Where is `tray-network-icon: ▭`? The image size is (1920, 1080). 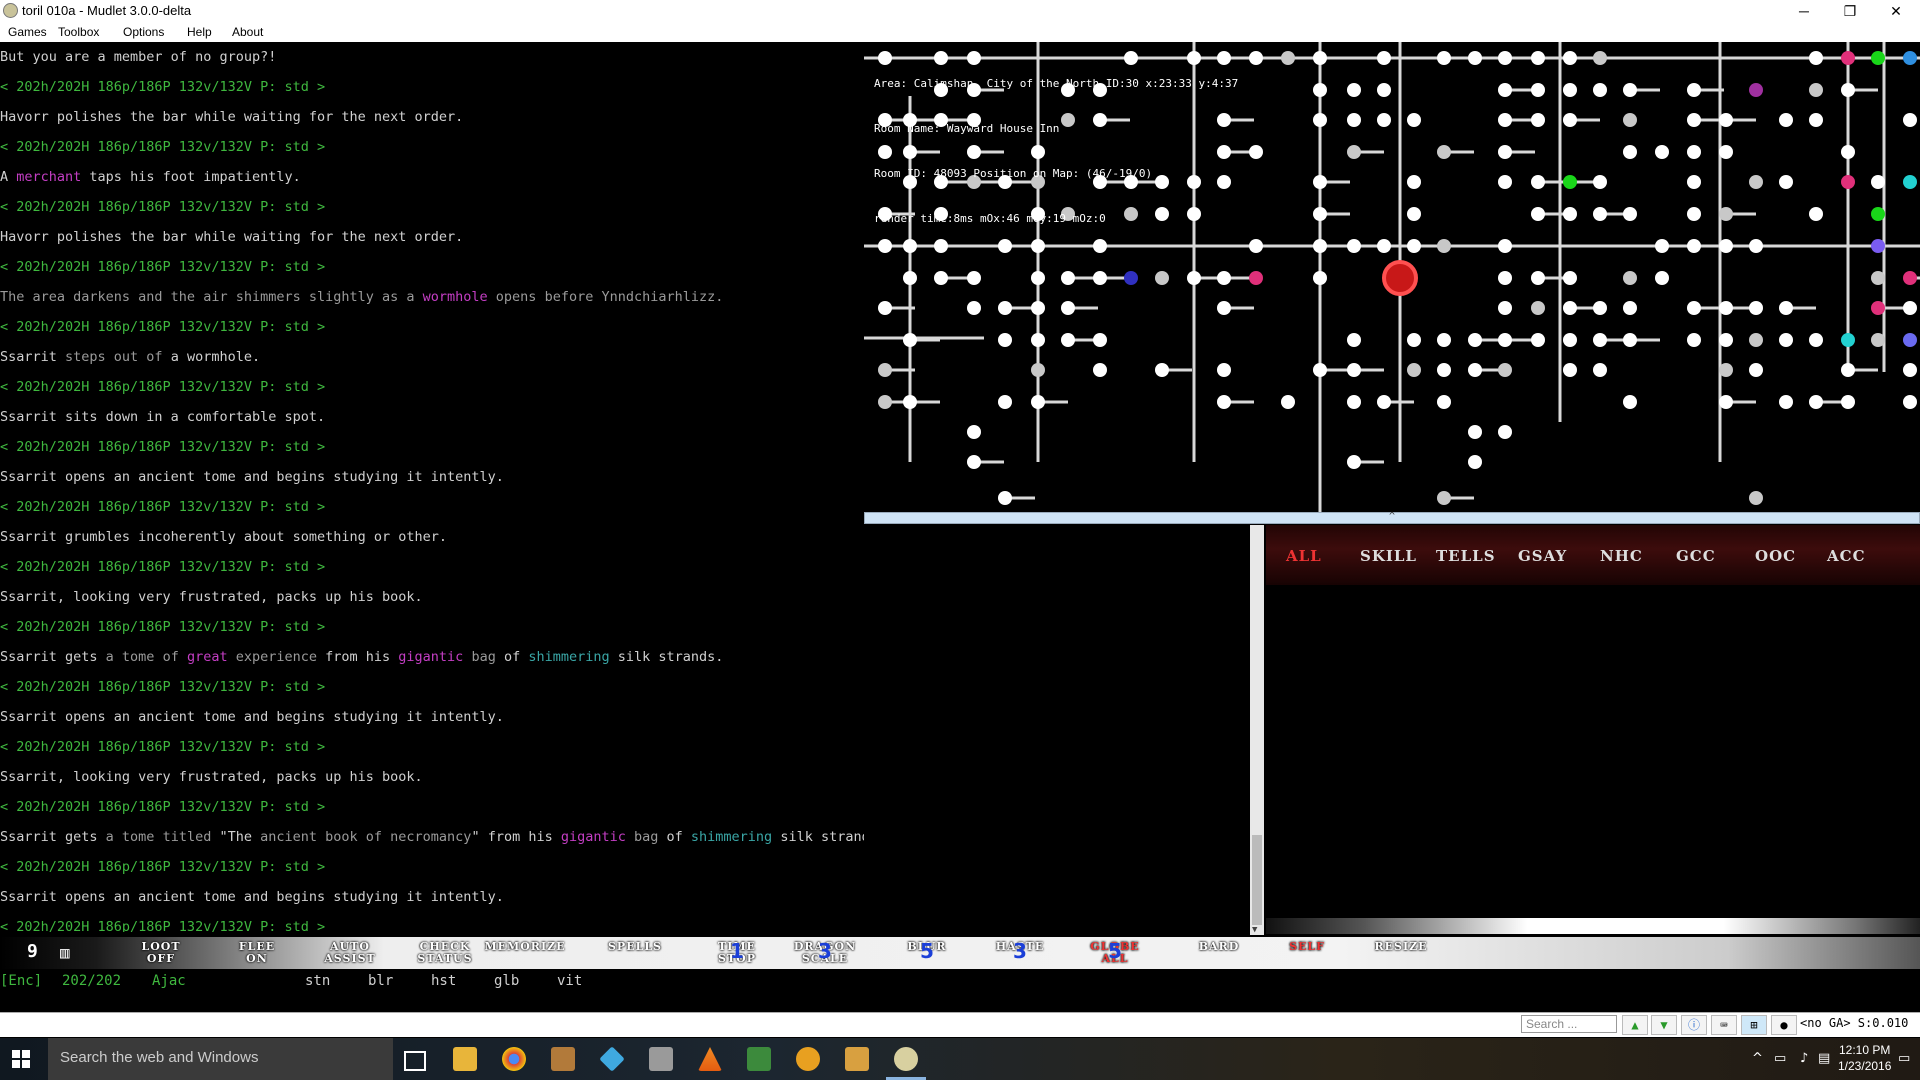 tray-network-icon: ▭ is located at coordinates (1780, 1058).